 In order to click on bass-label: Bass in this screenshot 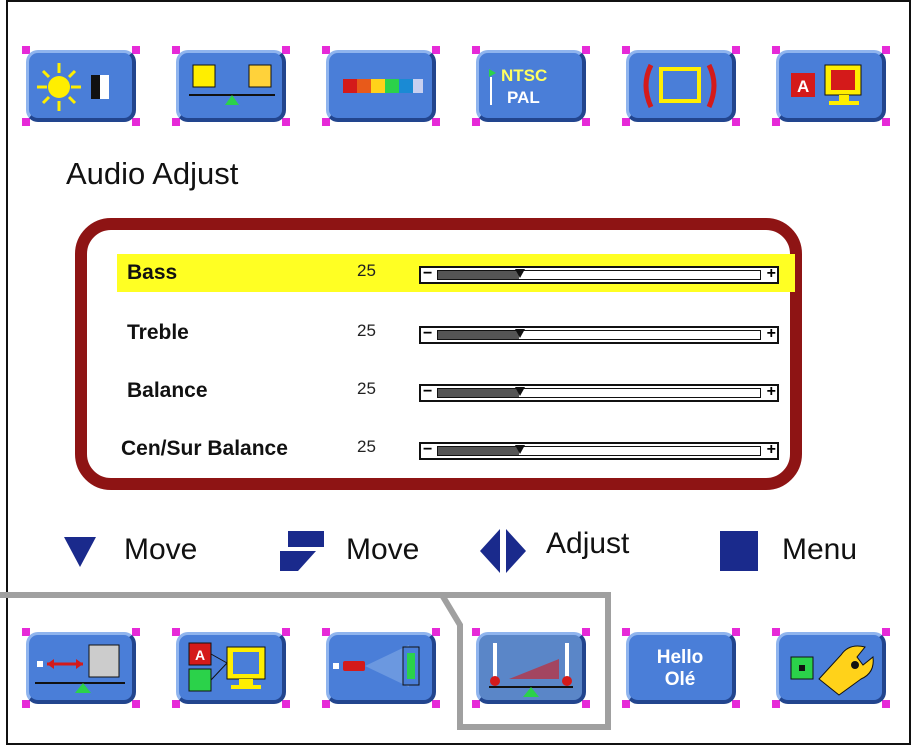, I will do `click(152, 272)`.